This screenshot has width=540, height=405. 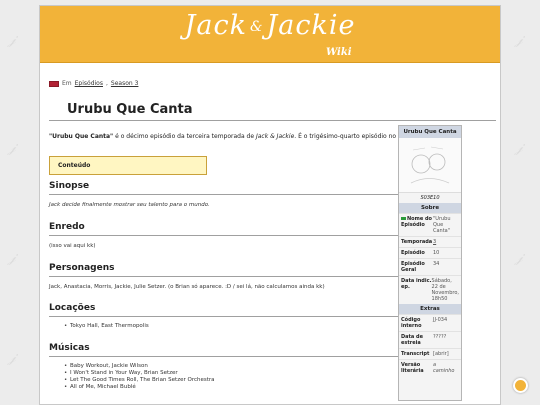 I want to click on infobox-key: Versão literária, so click(x=412, y=368).